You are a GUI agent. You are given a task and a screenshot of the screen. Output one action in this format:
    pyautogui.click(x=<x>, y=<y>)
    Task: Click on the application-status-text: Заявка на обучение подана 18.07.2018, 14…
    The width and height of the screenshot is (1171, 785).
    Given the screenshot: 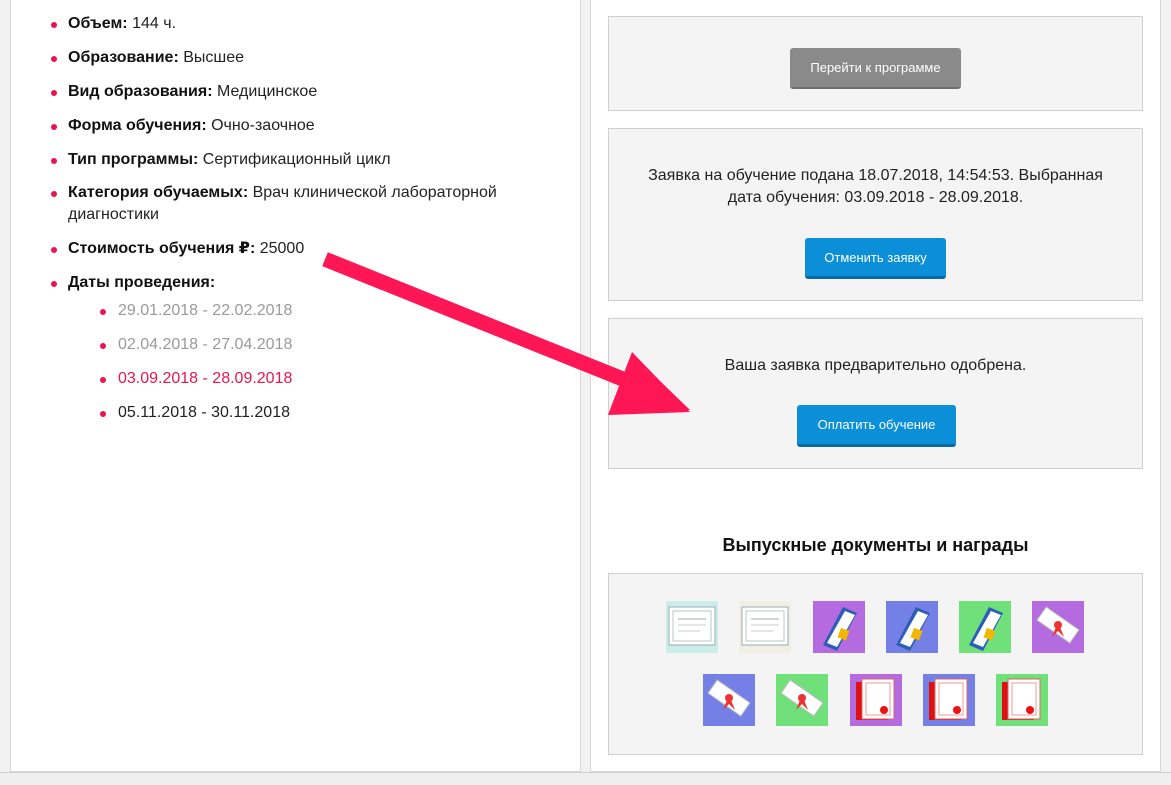 What is the action you would take?
    pyautogui.click(x=875, y=186)
    